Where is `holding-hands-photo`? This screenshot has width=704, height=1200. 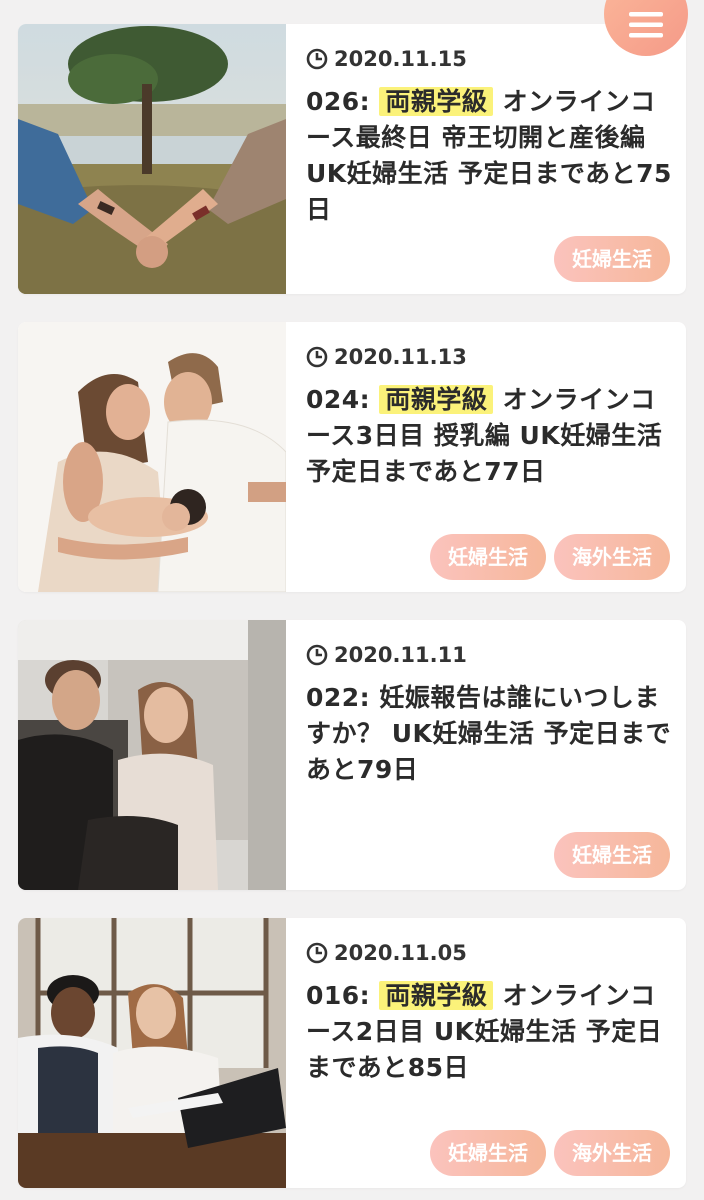
holding-hands-photo is located at coordinates (152, 159).